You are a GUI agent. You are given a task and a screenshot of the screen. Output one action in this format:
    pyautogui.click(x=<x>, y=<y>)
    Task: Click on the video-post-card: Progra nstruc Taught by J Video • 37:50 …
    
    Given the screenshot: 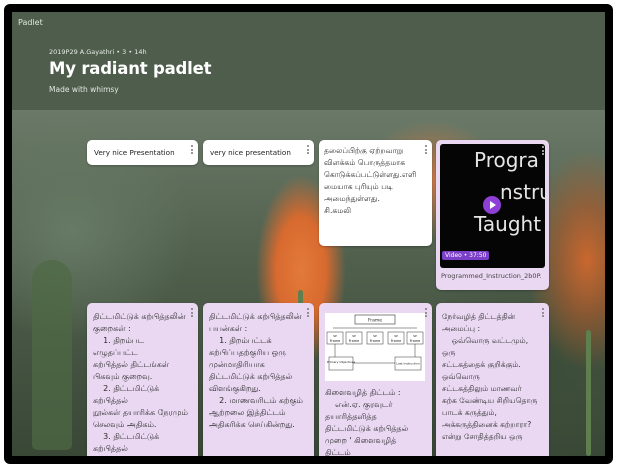 What is the action you would take?
    pyautogui.click(x=492, y=215)
    